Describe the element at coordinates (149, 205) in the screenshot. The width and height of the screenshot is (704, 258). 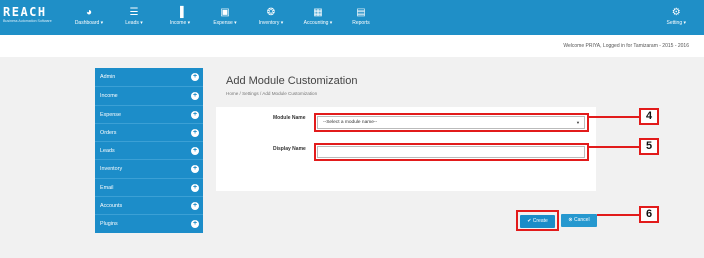
I see `sidebar-item-accounts: Accounts +` at that location.